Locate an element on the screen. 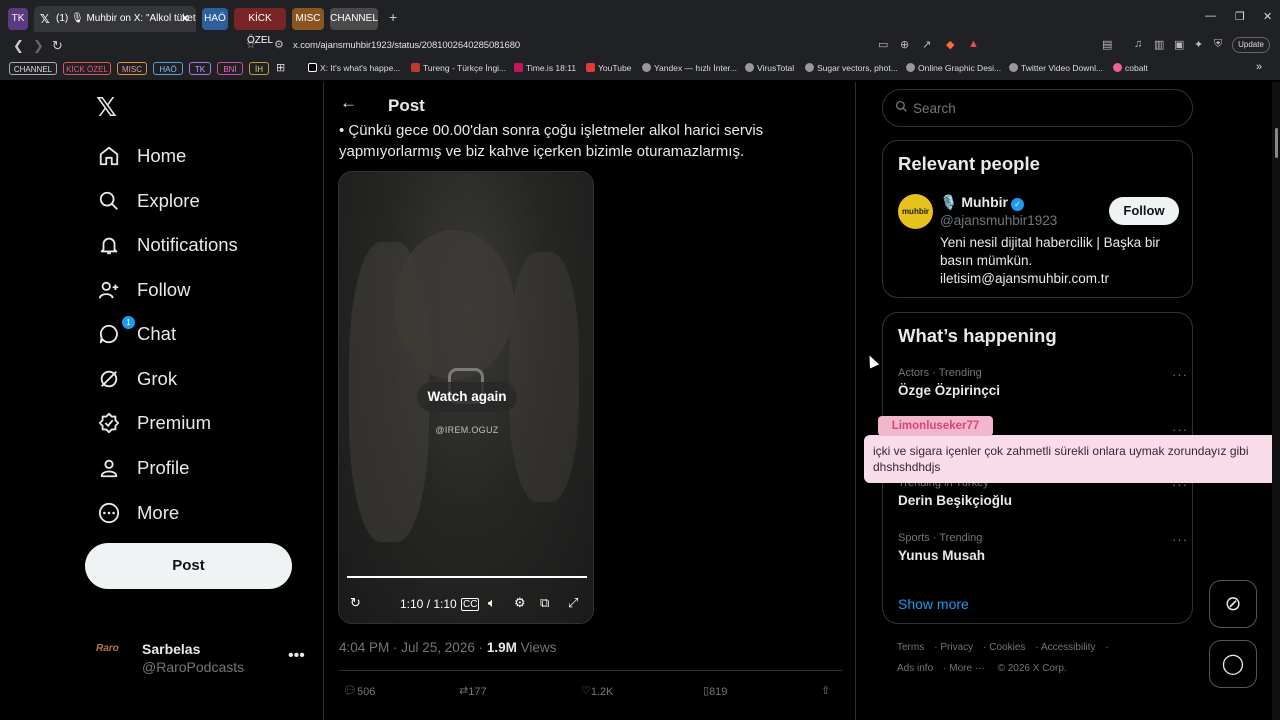 The width and height of the screenshot is (1280, 720). reply-button: 💬︎ 506 is located at coordinates (359, 691).